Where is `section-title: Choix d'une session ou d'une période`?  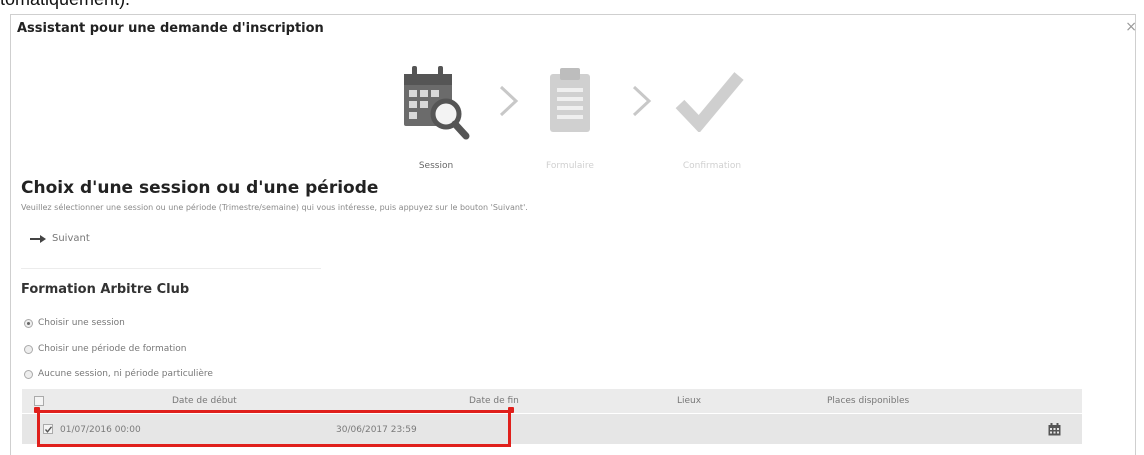 section-title: Choix d'une session ou d'une période is located at coordinates (200, 188).